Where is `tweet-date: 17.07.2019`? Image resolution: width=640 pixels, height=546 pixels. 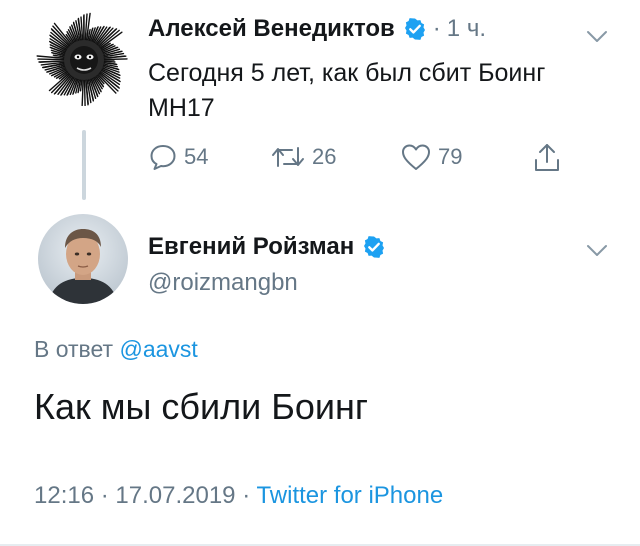 tweet-date: 17.07.2019 is located at coordinates (175, 495).